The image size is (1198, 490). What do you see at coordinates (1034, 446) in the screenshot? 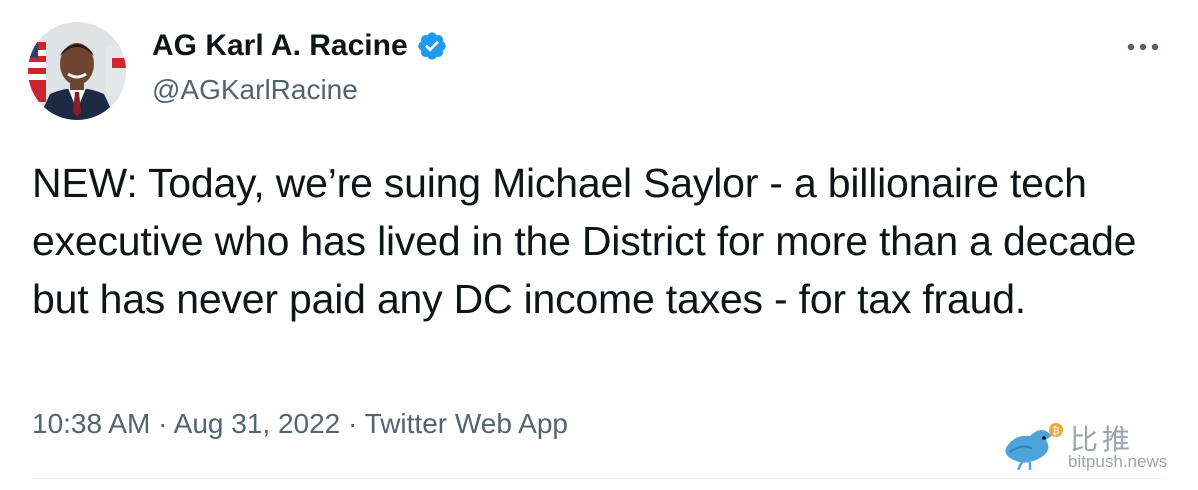
I see `bird-logo-icon: ₿` at bounding box center [1034, 446].